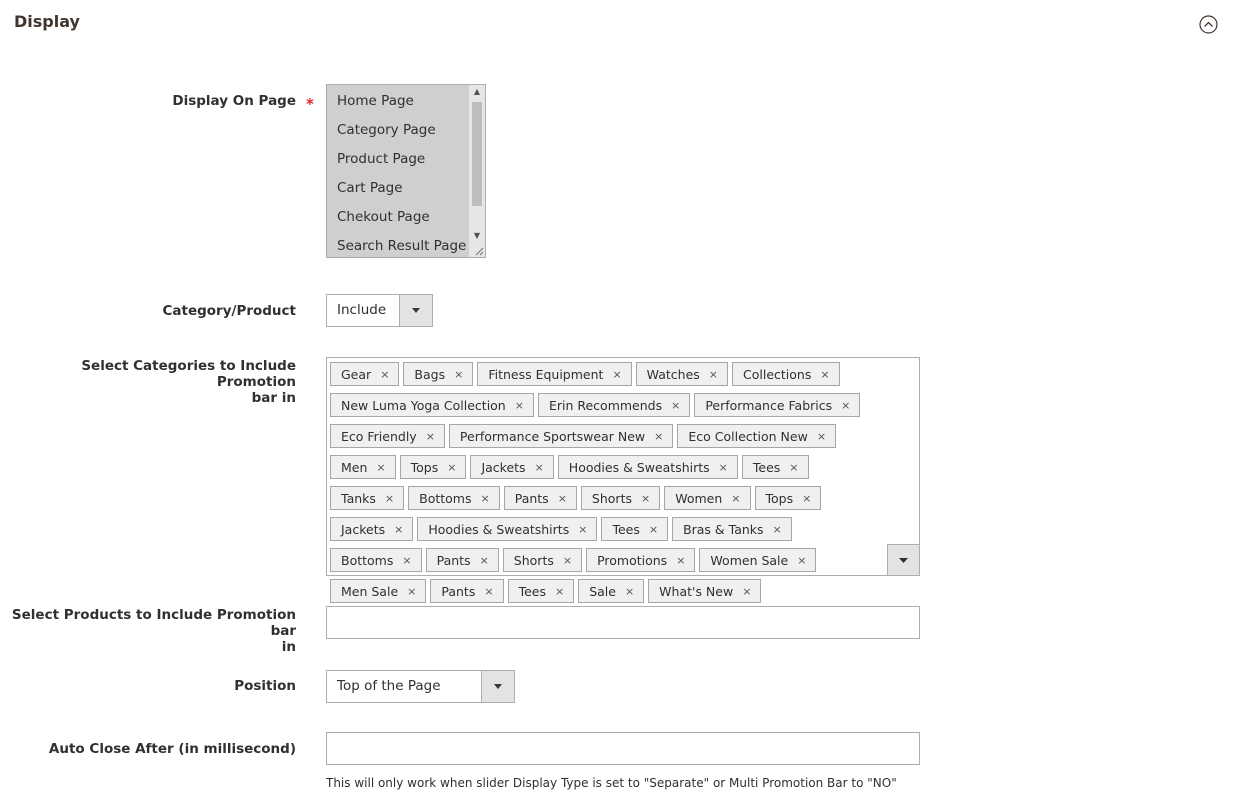 The width and height of the screenshot is (1237, 807). Describe the element at coordinates (430, 374) in the screenshot. I see `category-tag-label: Bags` at that location.